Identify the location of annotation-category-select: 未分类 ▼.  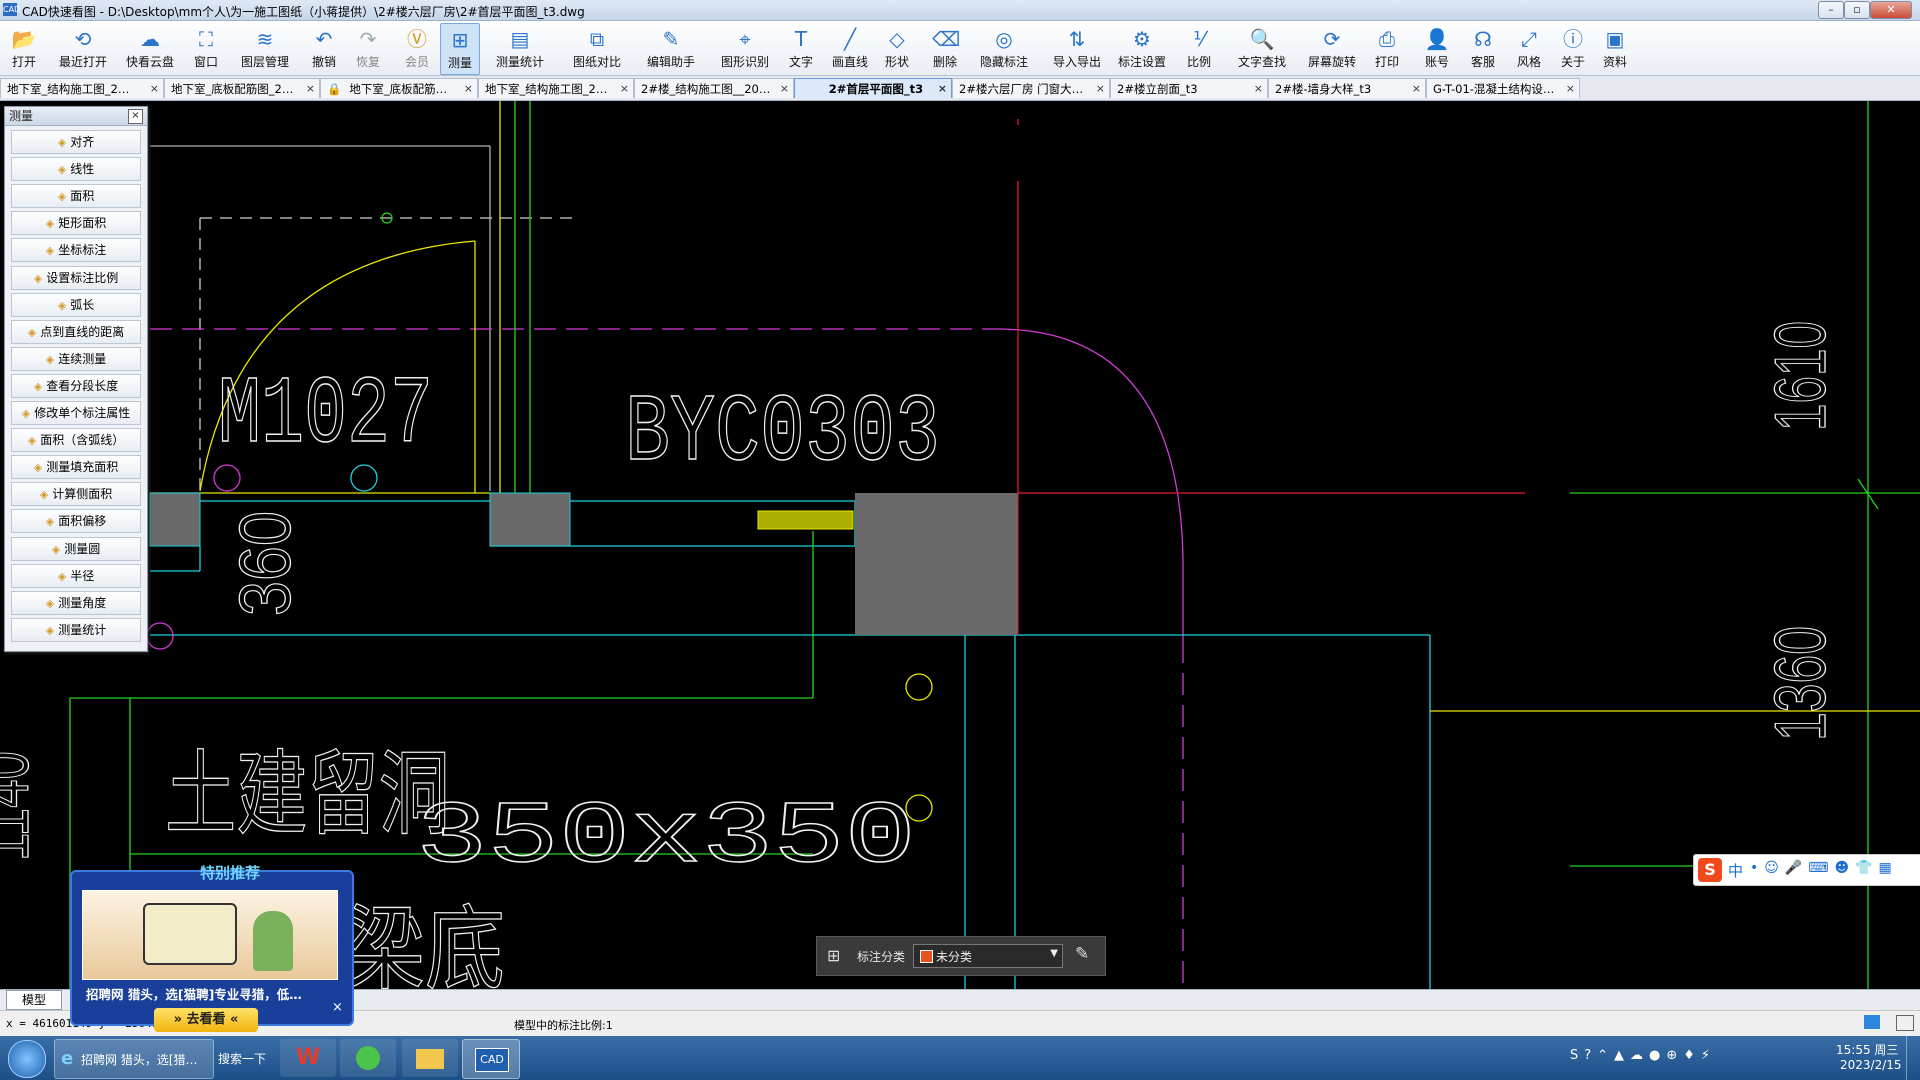
(988, 956).